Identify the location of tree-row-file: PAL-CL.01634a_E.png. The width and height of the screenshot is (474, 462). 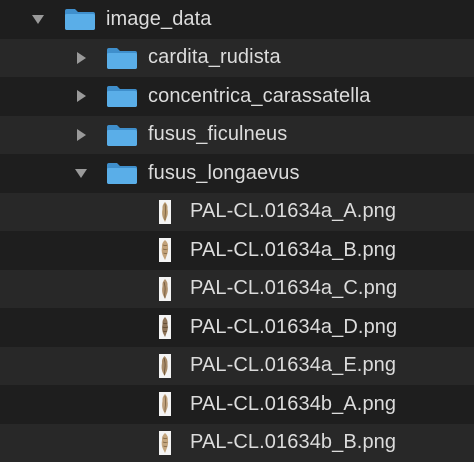
(237, 365).